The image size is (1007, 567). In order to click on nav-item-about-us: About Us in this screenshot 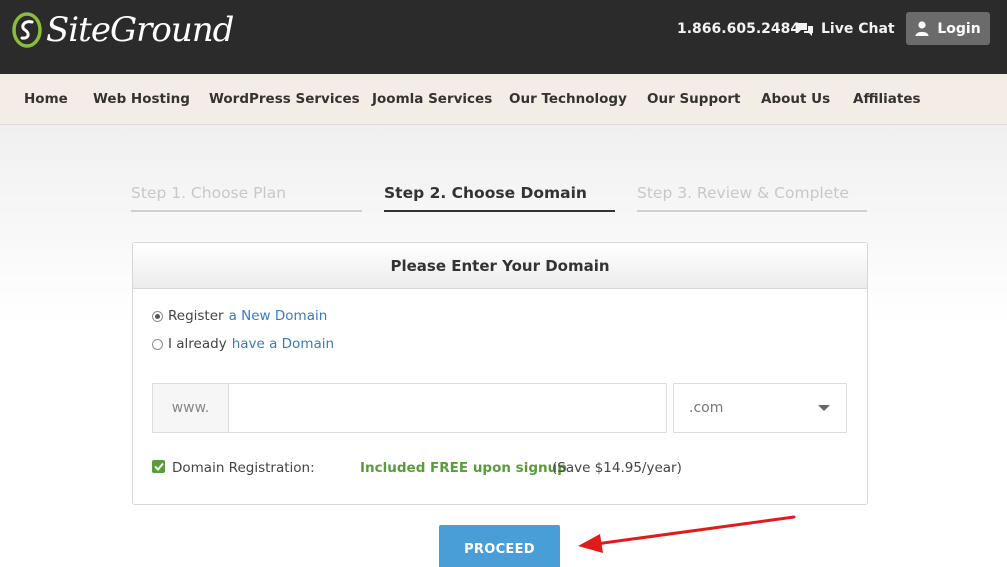, I will do `click(795, 99)`.